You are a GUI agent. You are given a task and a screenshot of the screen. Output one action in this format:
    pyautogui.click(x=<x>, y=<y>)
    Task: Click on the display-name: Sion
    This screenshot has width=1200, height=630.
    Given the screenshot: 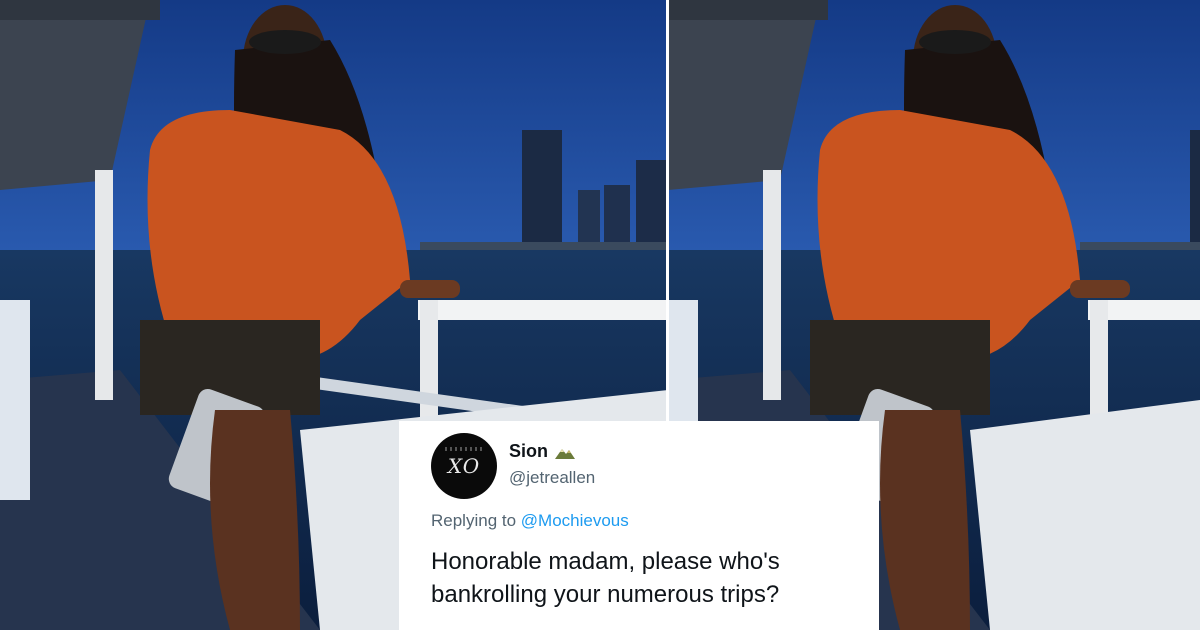 What is the action you would take?
    pyautogui.click(x=552, y=451)
    